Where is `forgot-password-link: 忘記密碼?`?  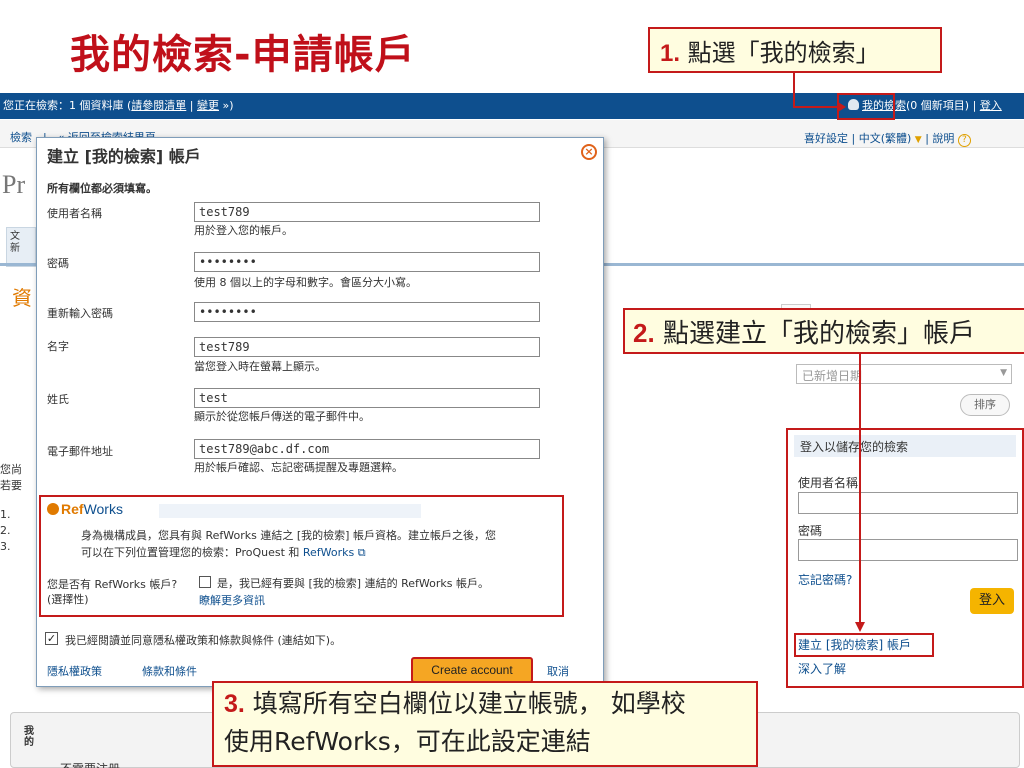 forgot-password-link: 忘記密碼? is located at coordinates (825, 579).